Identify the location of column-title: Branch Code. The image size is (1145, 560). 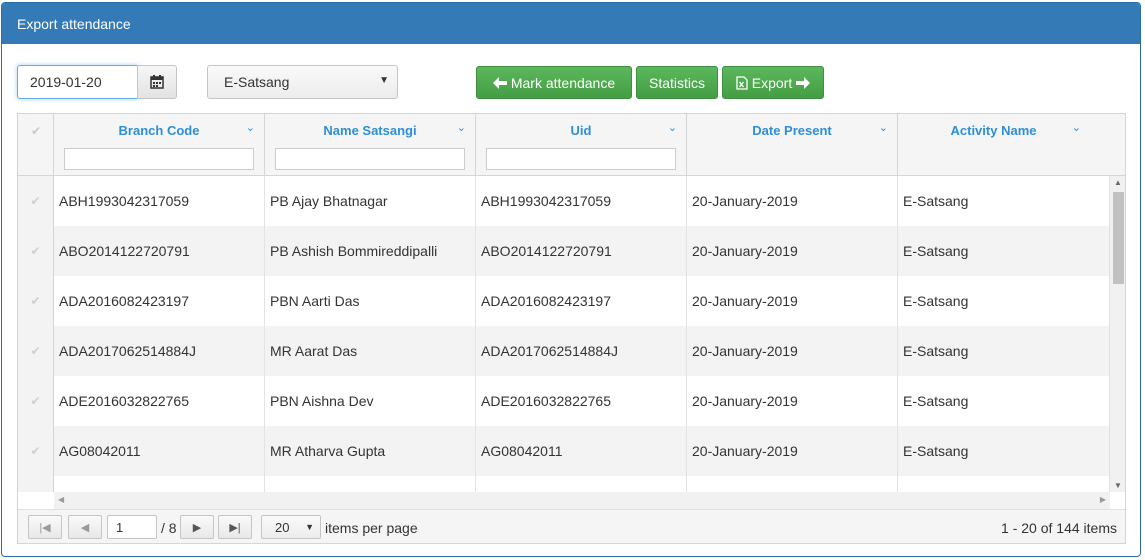
(159, 130).